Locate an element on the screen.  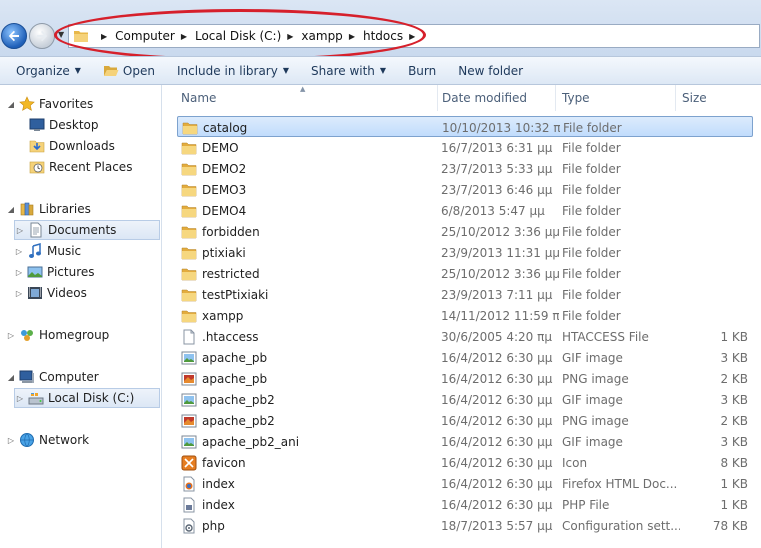
file-row: apache_pb2 16/4/2012 6:30 μμ GIF image 3 KB is located at coordinates (465, 399).